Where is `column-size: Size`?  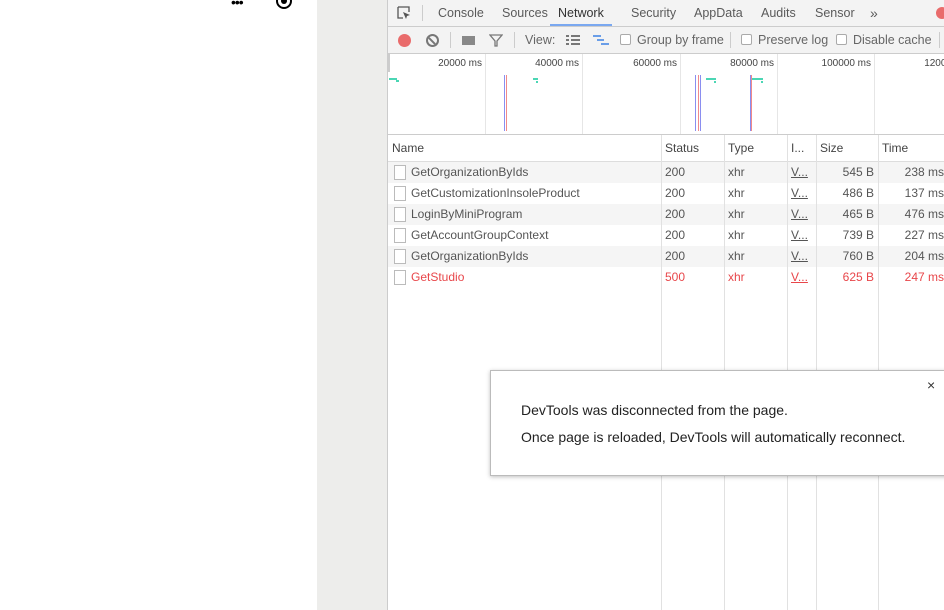
column-size: Size is located at coordinates (829, 148).